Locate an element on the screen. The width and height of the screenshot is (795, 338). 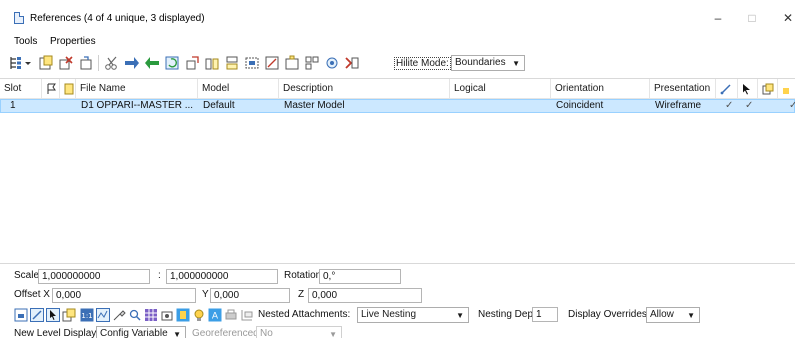
menu-bar: Tools Properties is located at coordinates (397, 43).